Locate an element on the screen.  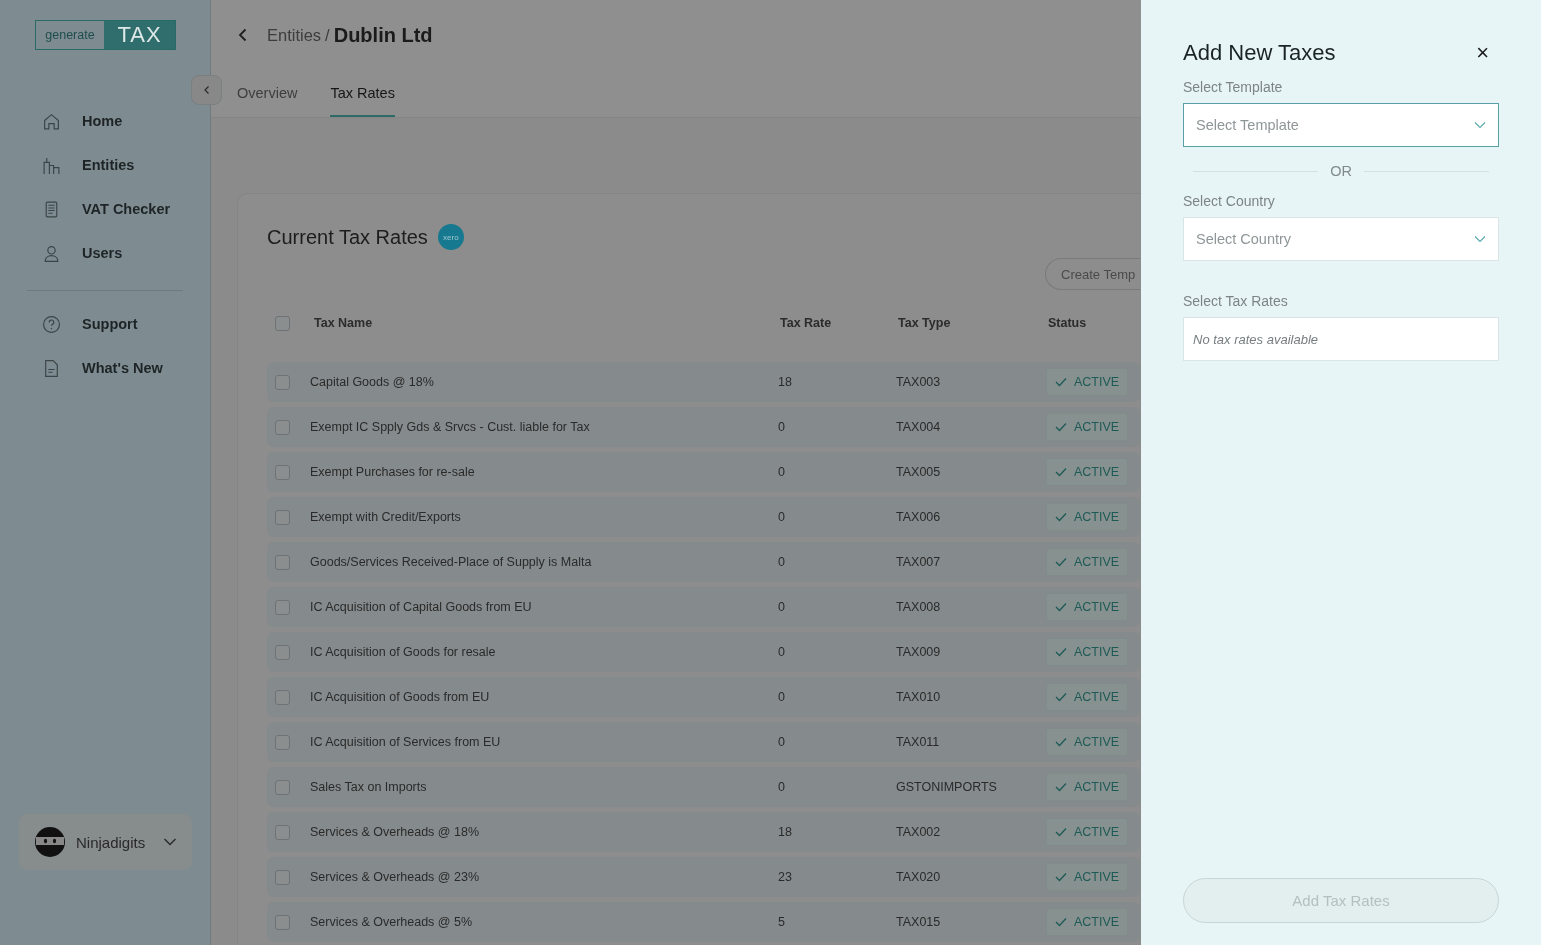
file-icon is located at coordinates (51, 368).